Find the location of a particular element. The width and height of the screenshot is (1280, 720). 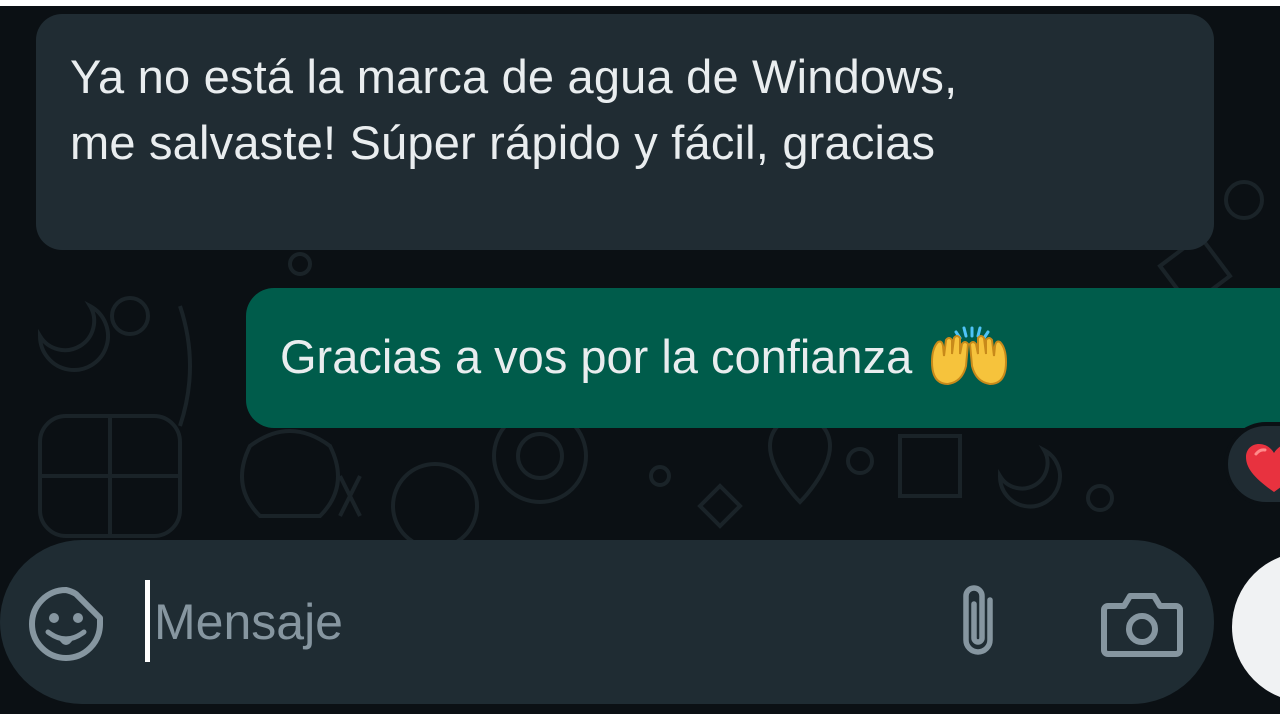

outgoing-message-content: Gracias a vos por la confianza is located at coordinates (776, 357).